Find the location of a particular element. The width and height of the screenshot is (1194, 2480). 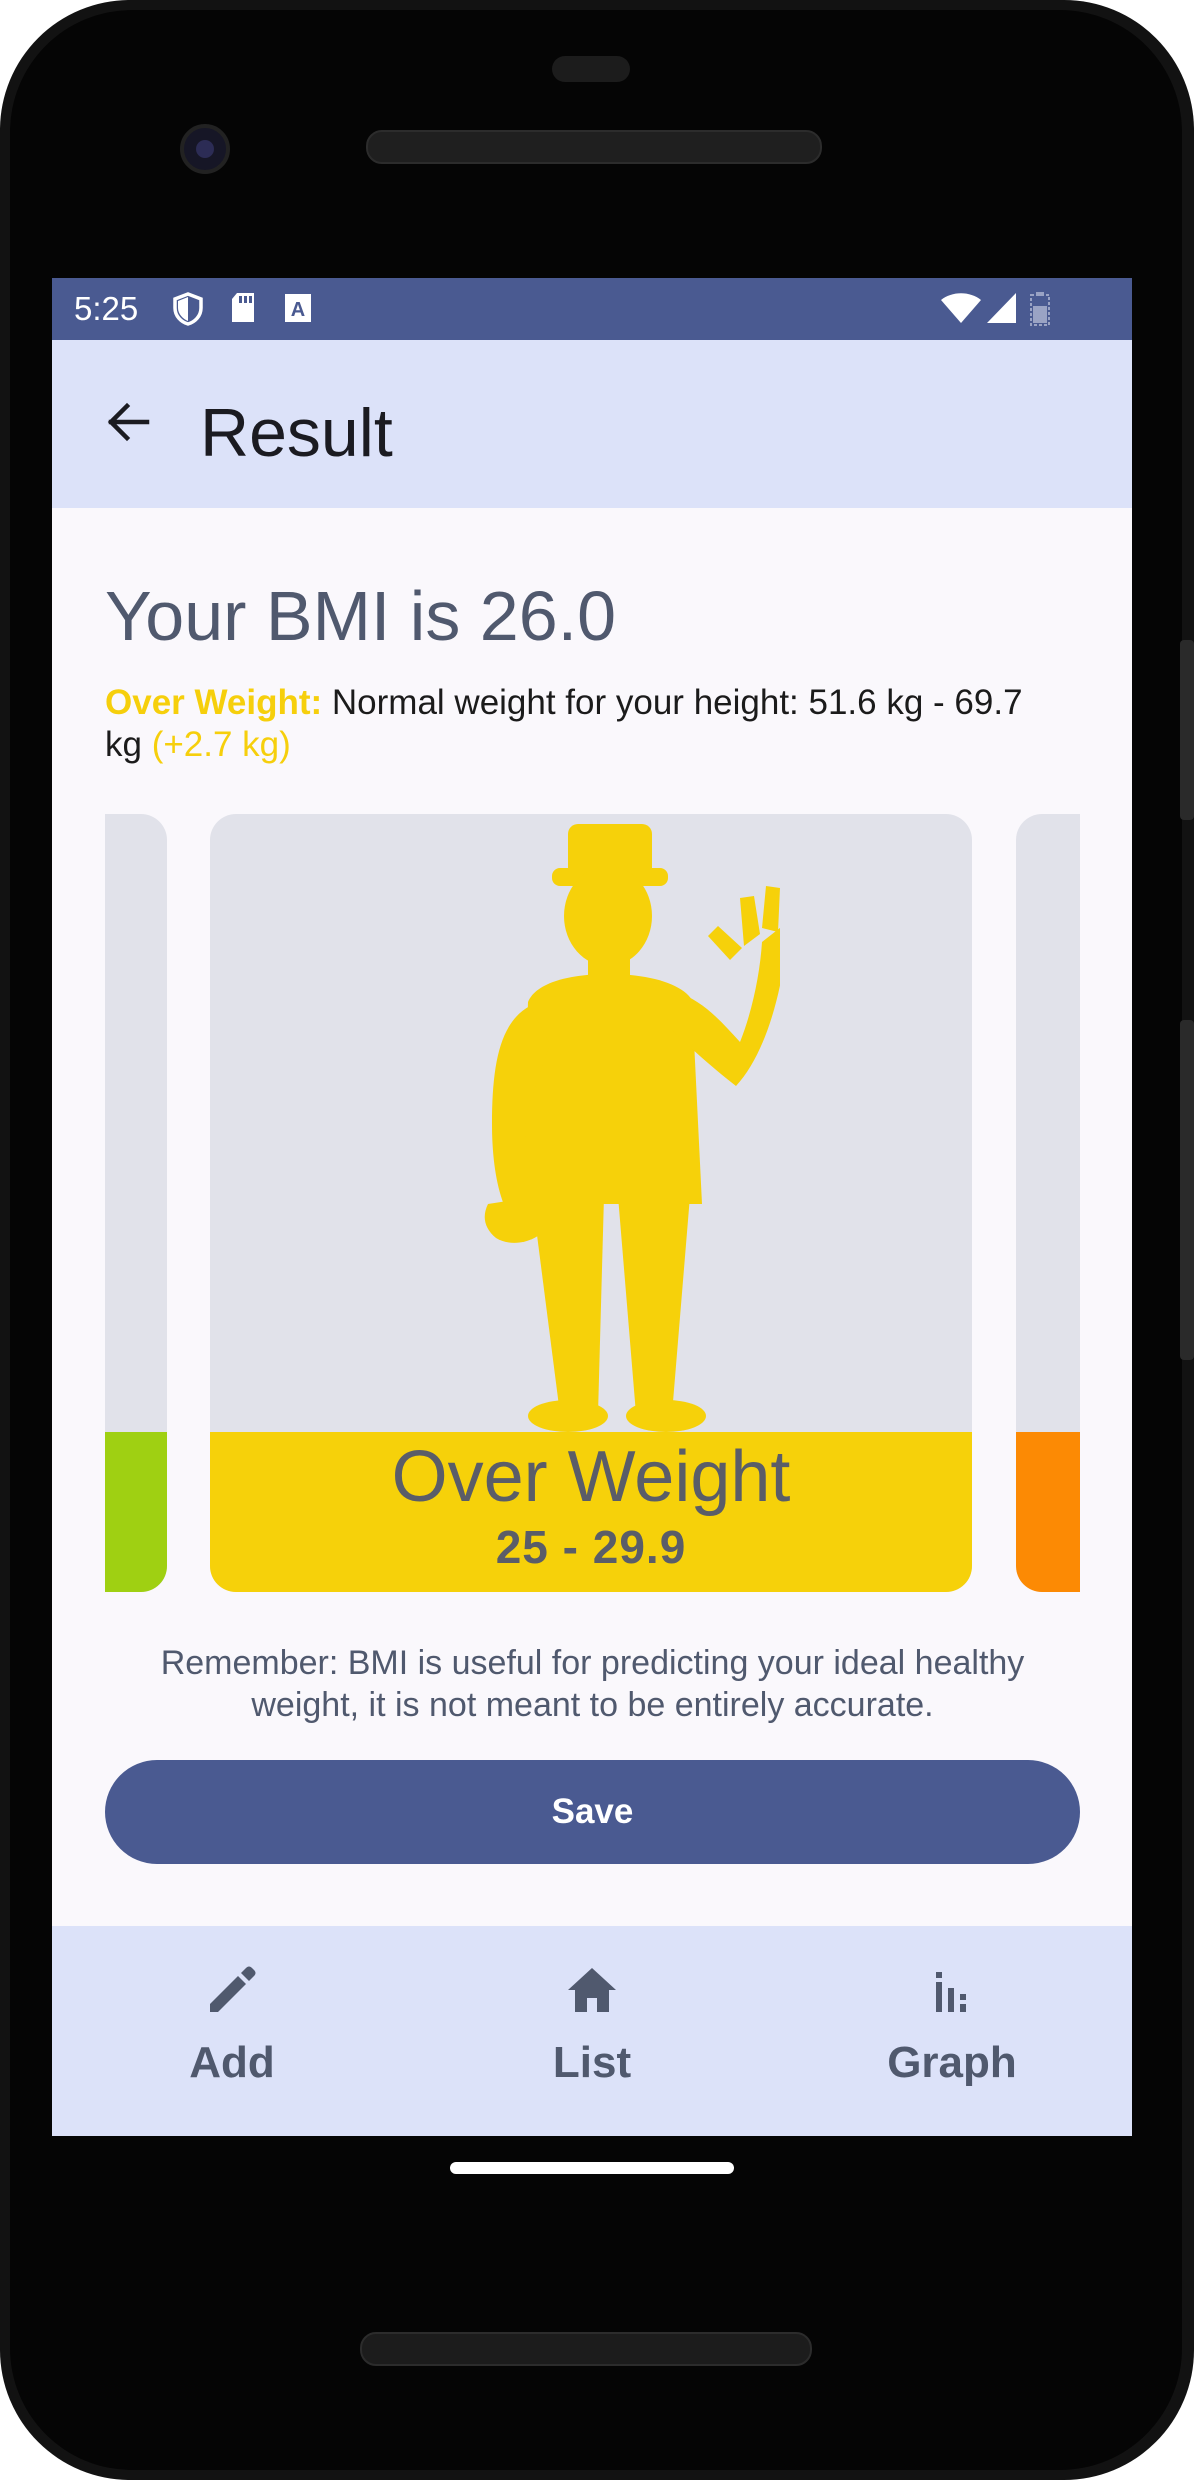

earpiece-speaker is located at coordinates (594, 147).